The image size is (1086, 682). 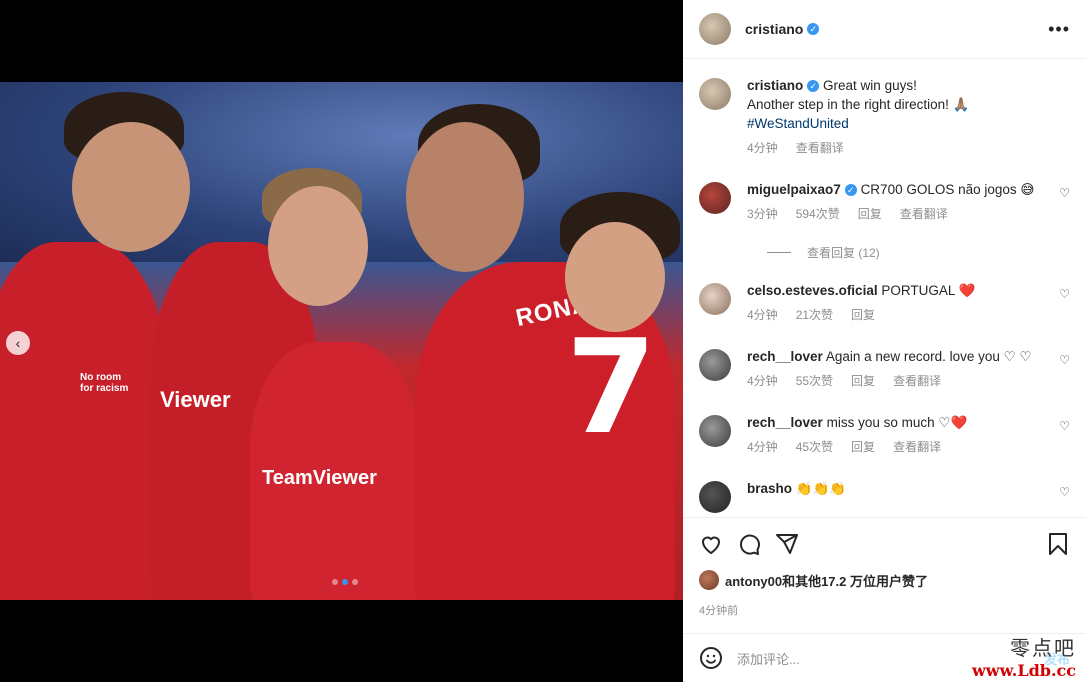 What do you see at coordinates (319, 478) in the screenshot?
I see `sponsor-middle: TeamViewer` at bounding box center [319, 478].